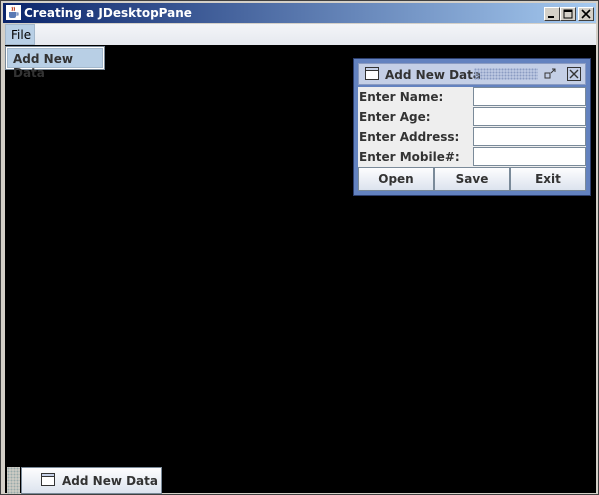  I want to click on internal-frame-titlebar: Add New Data, so click(472, 74).